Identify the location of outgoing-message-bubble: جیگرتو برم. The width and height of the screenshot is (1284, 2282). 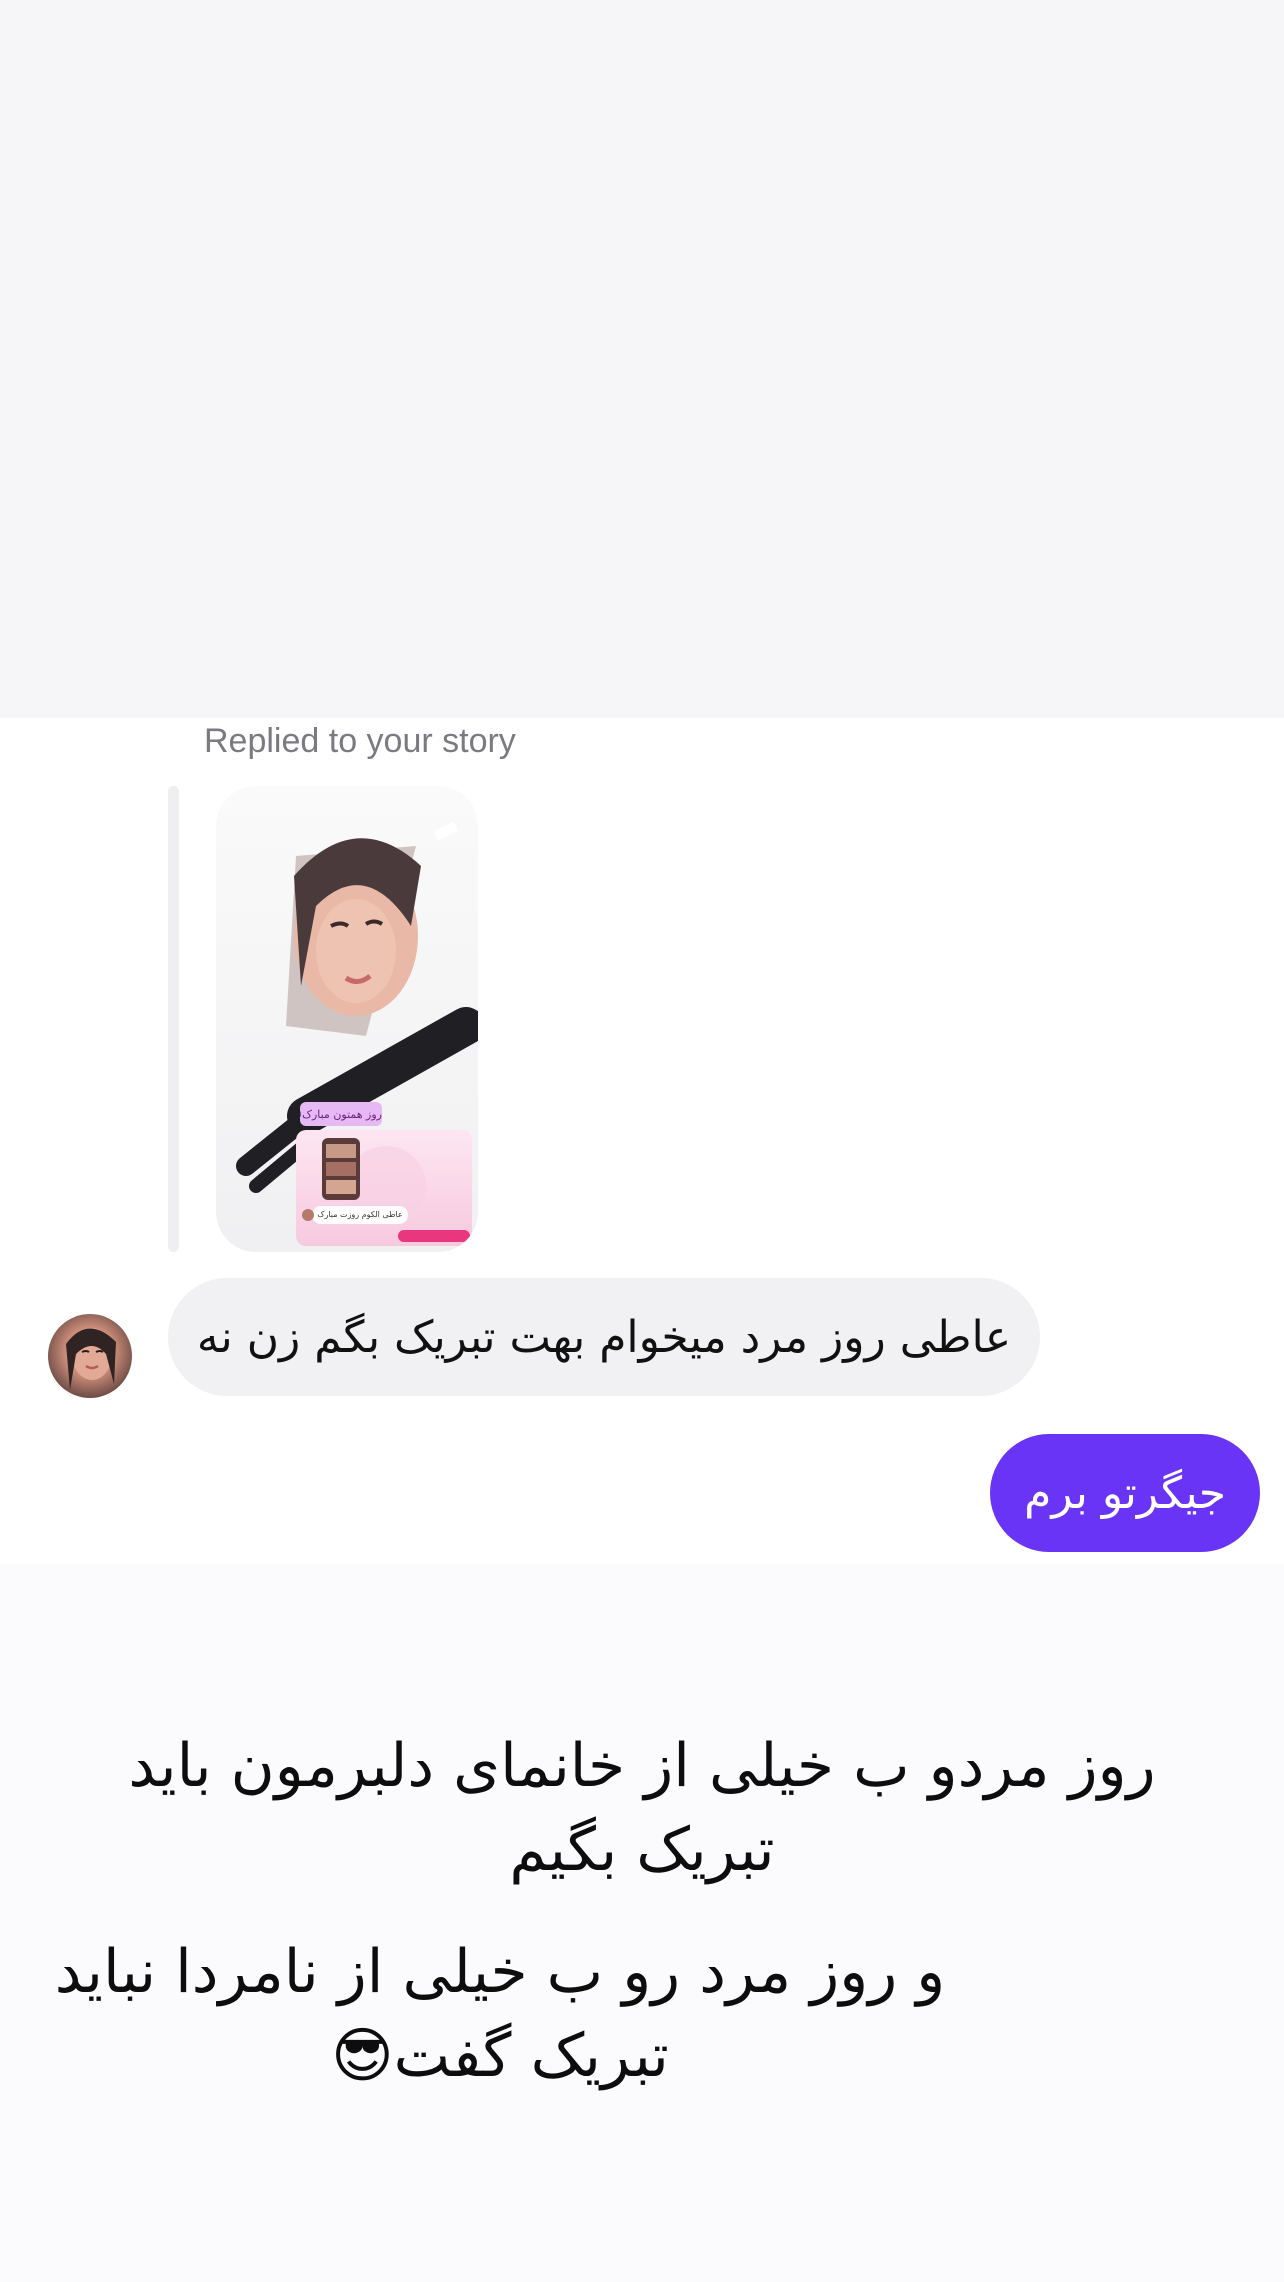
(1125, 1493).